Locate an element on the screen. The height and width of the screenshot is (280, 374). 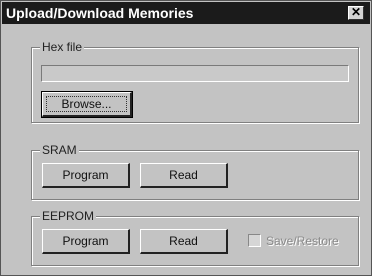
close-button: ✕ is located at coordinates (356, 13).